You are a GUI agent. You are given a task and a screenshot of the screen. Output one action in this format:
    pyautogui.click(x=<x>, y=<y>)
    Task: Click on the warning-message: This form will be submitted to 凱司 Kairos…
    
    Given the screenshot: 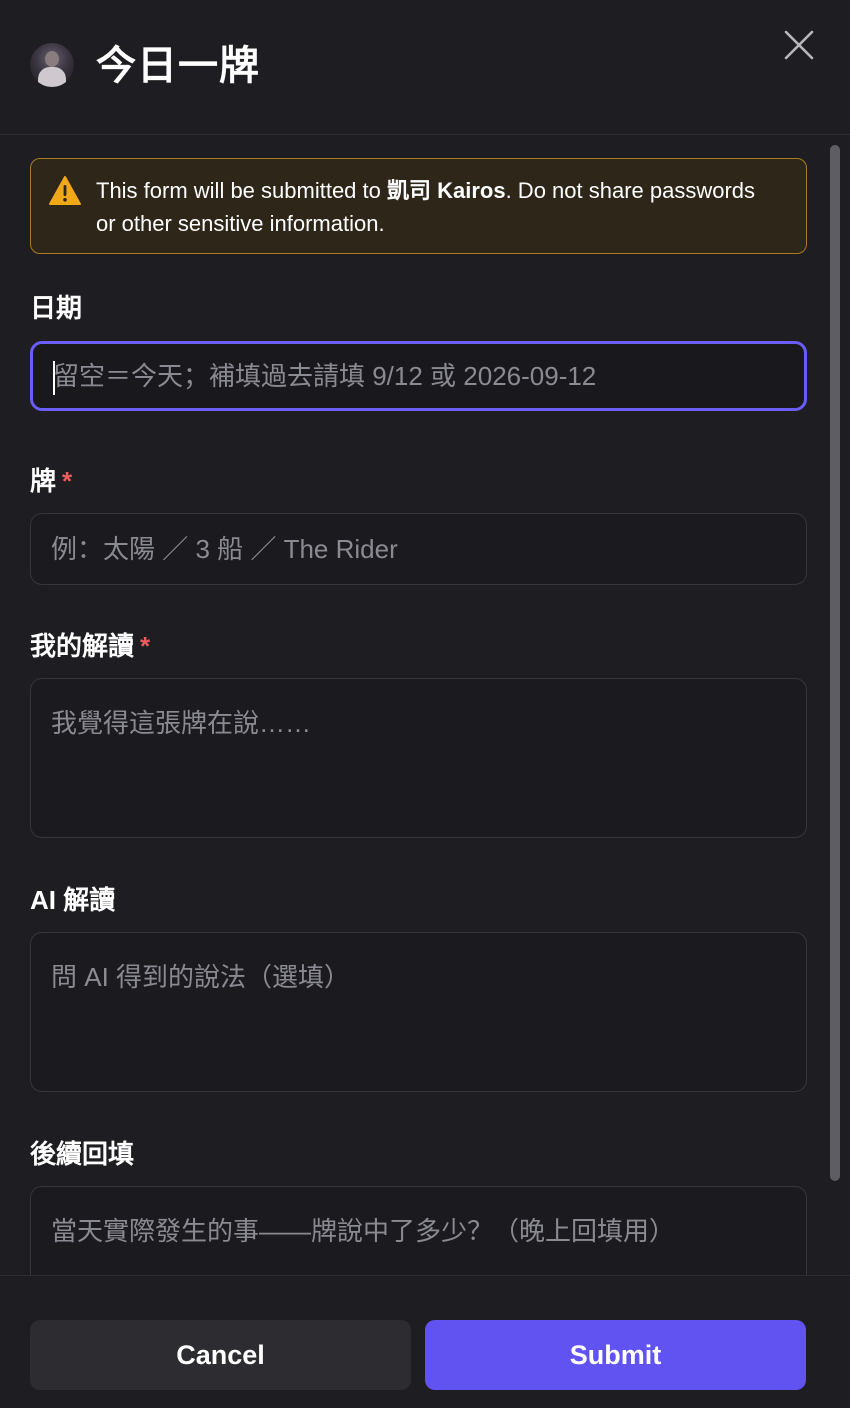 What is the action you would take?
    pyautogui.click(x=426, y=207)
    